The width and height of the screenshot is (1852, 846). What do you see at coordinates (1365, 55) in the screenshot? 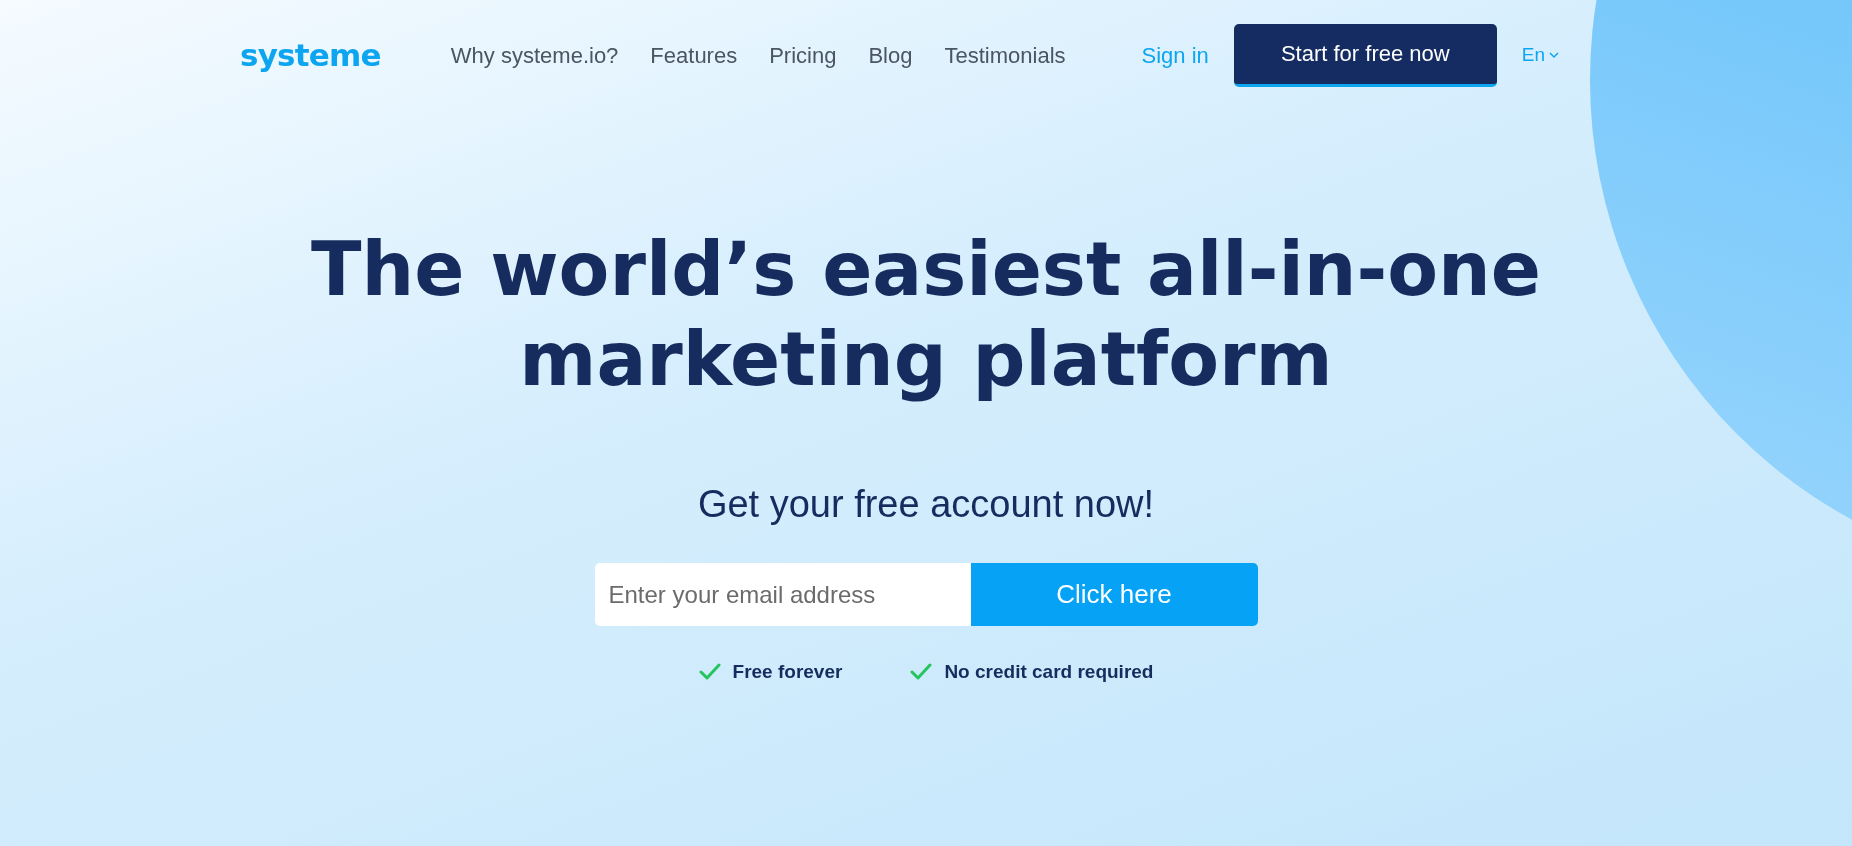
I see `start-button: Start for free now` at bounding box center [1365, 55].